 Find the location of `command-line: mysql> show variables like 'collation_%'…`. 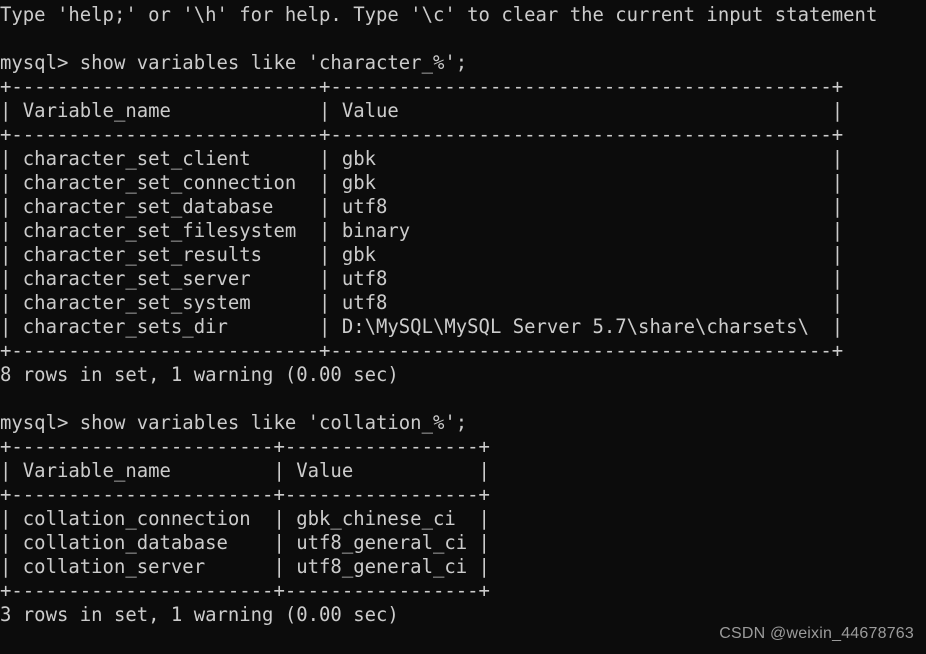

command-line: mysql> show variables like 'collation_%'… is located at coordinates (234, 422).